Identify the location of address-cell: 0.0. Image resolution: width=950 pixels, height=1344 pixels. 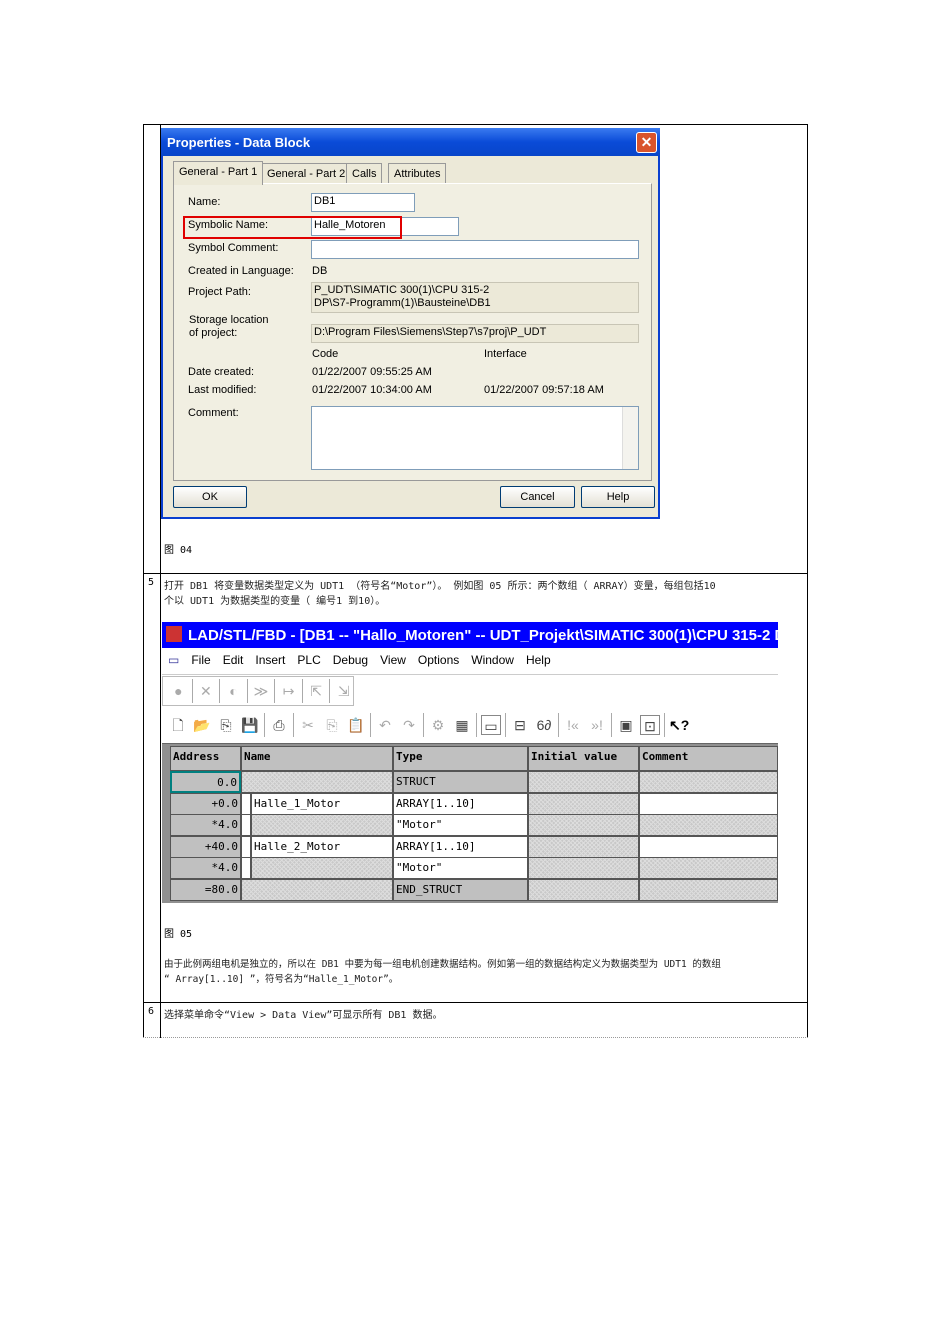
(205, 782).